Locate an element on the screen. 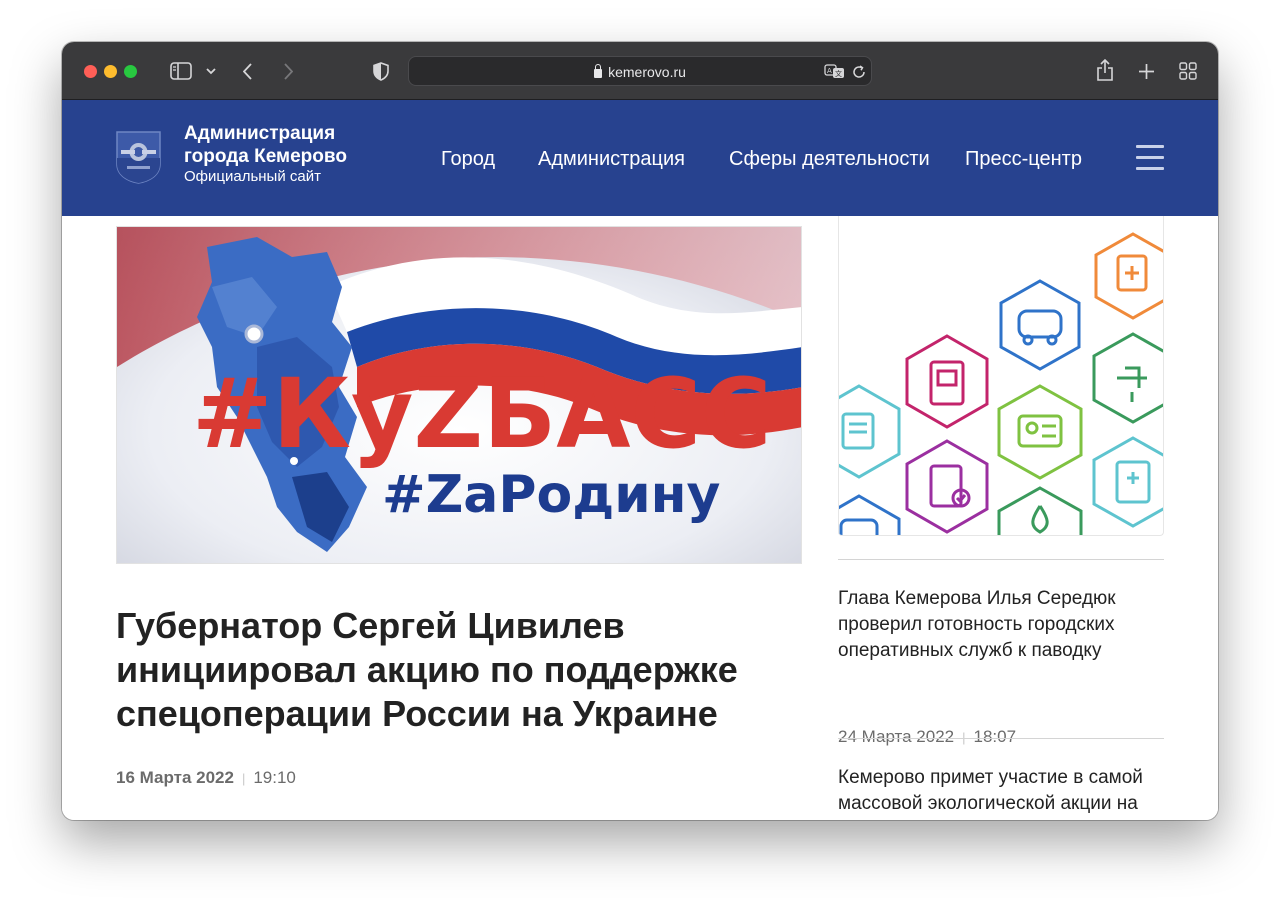  main-article-date: 16 Марта 2022 is located at coordinates (175, 777).